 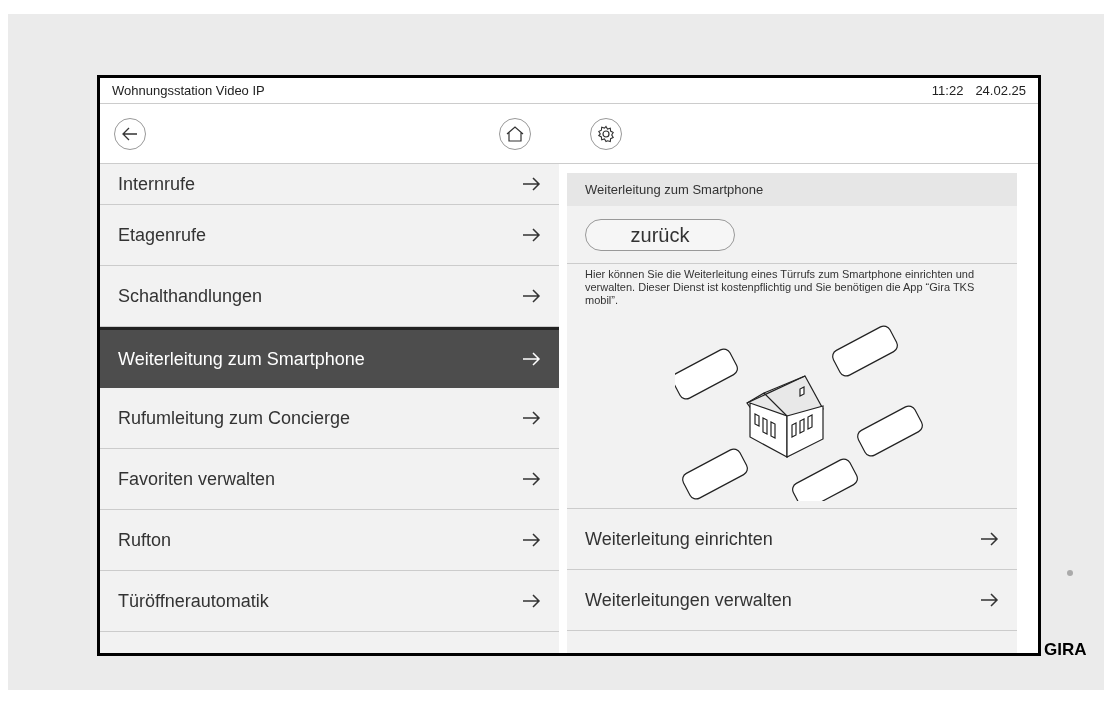 What do you see at coordinates (780, 287) in the screenshot?
I see `description-text: Hier können Sie die Weiterleitung eines Türrufs zum Smartphone einrichten und verwalten. Dieser Dienst ist kostenpflichtig und Sie benötigen die App “Gira TKS mobil”.` at bounding box center [780, 287].